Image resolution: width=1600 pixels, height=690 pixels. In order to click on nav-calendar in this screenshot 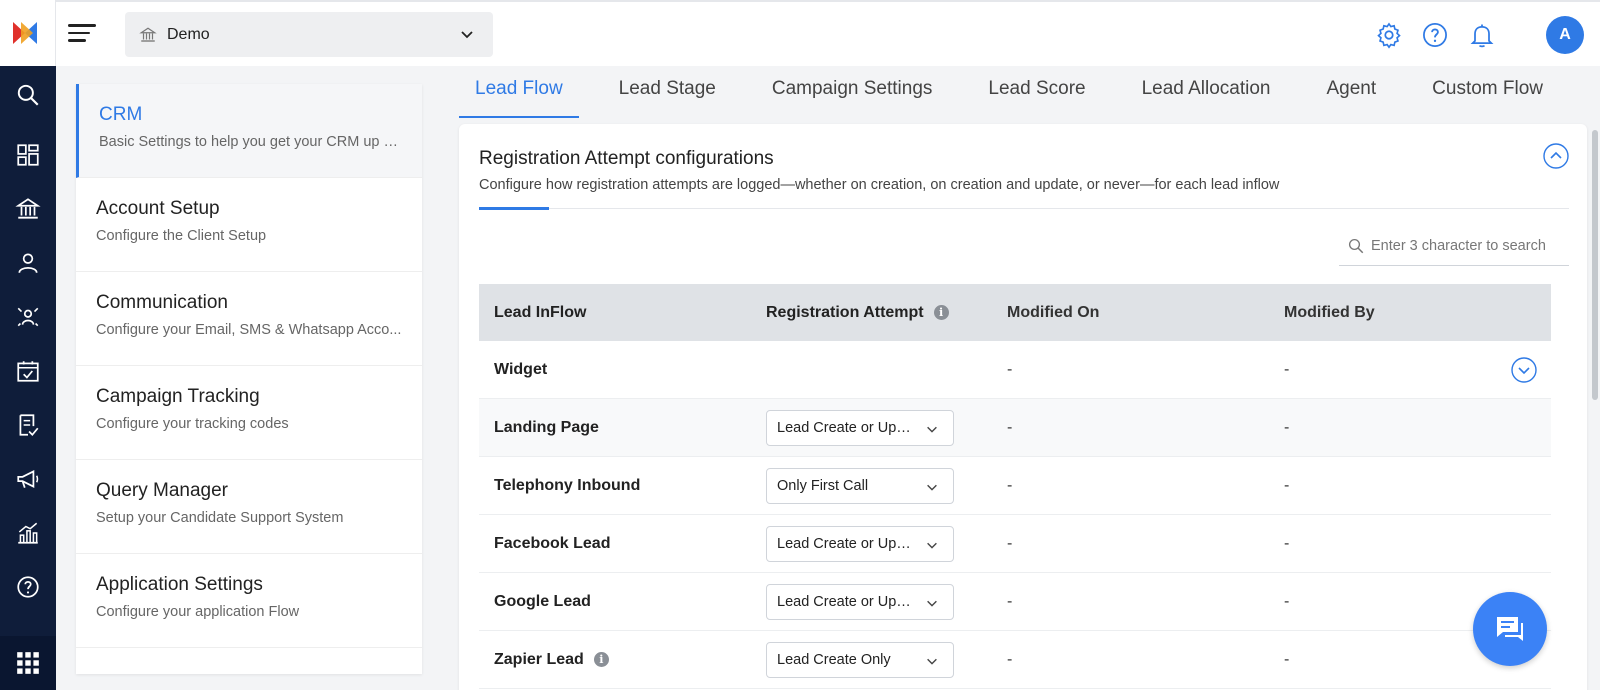, I will do `click(28, 371)`.